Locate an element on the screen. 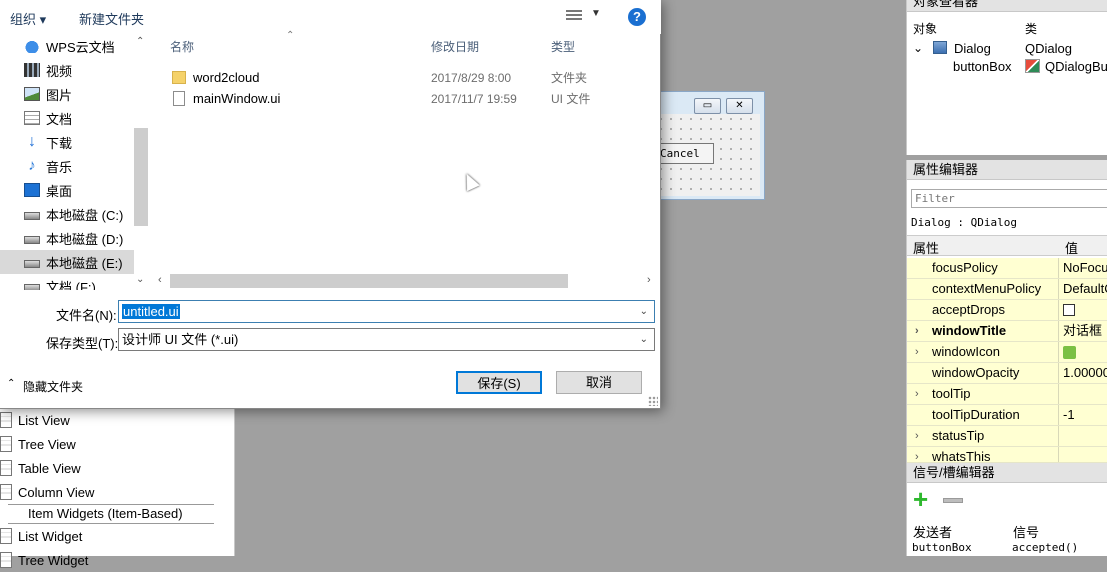  nav-scroll-thumb is located at coordinates (141, 177).